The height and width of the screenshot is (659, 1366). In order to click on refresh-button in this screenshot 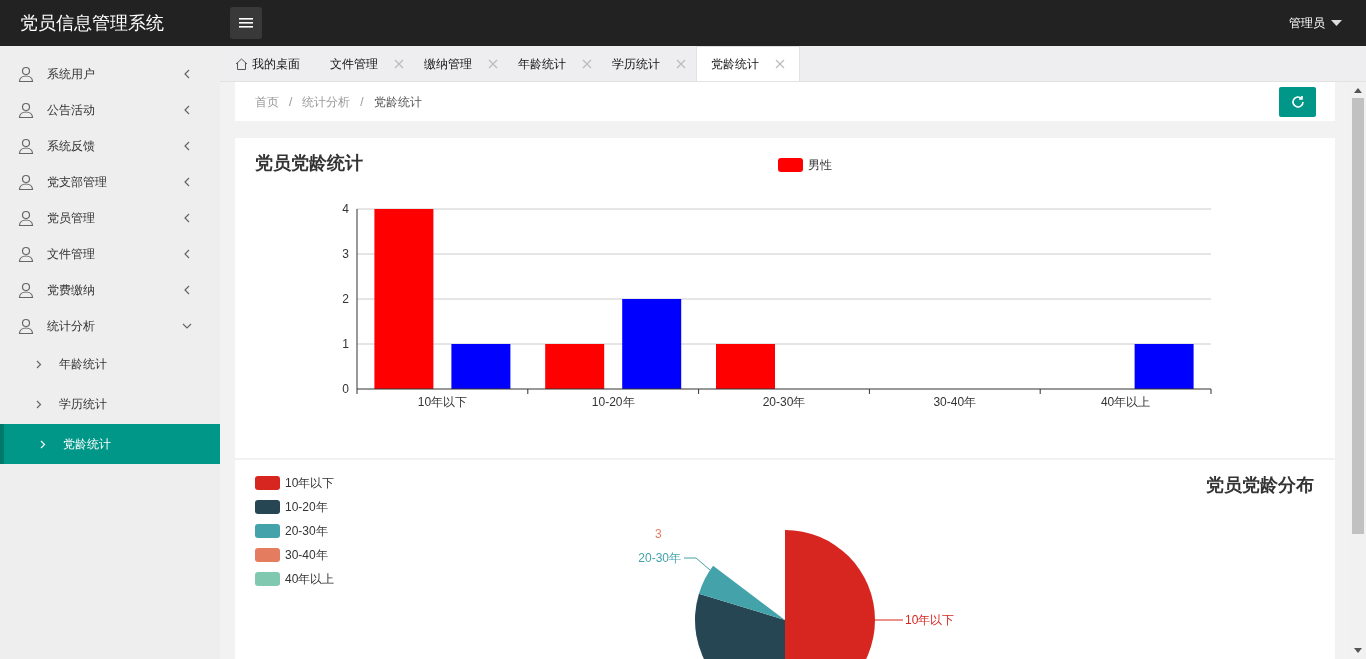, I will do `click(1297, 101)`.